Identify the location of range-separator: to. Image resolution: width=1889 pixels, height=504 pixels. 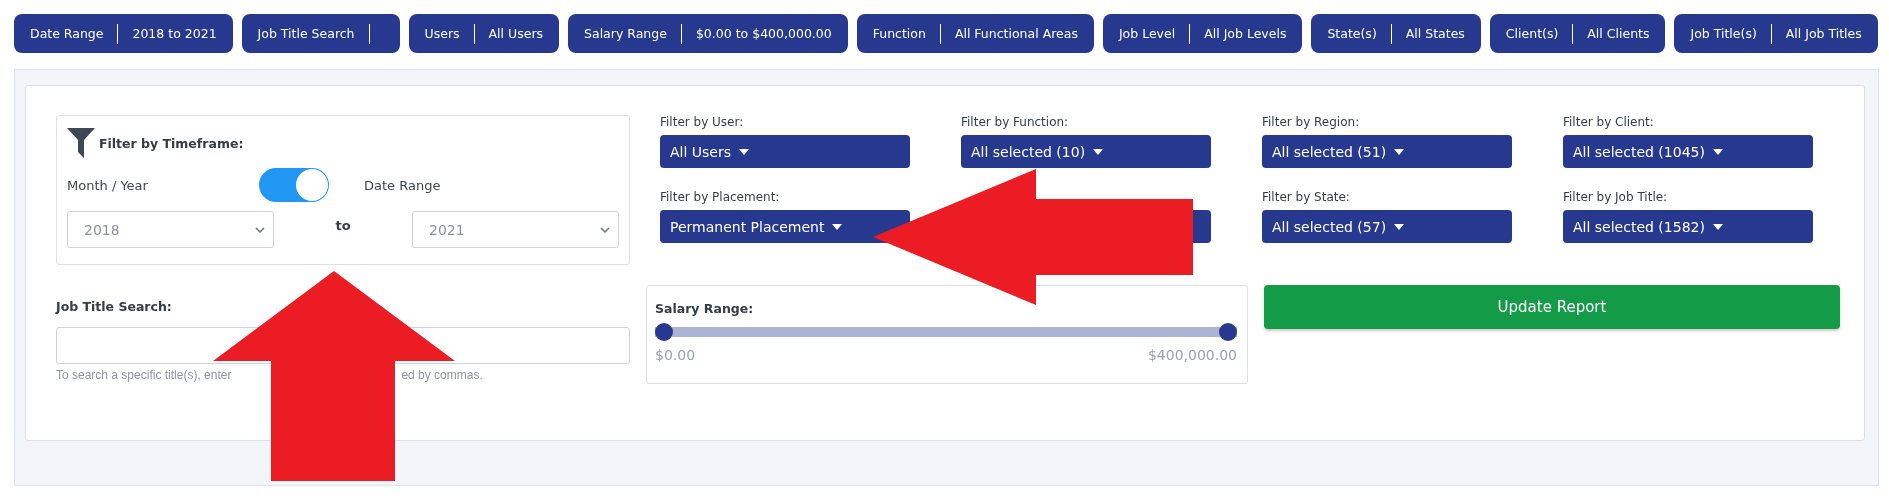
(343, 225).